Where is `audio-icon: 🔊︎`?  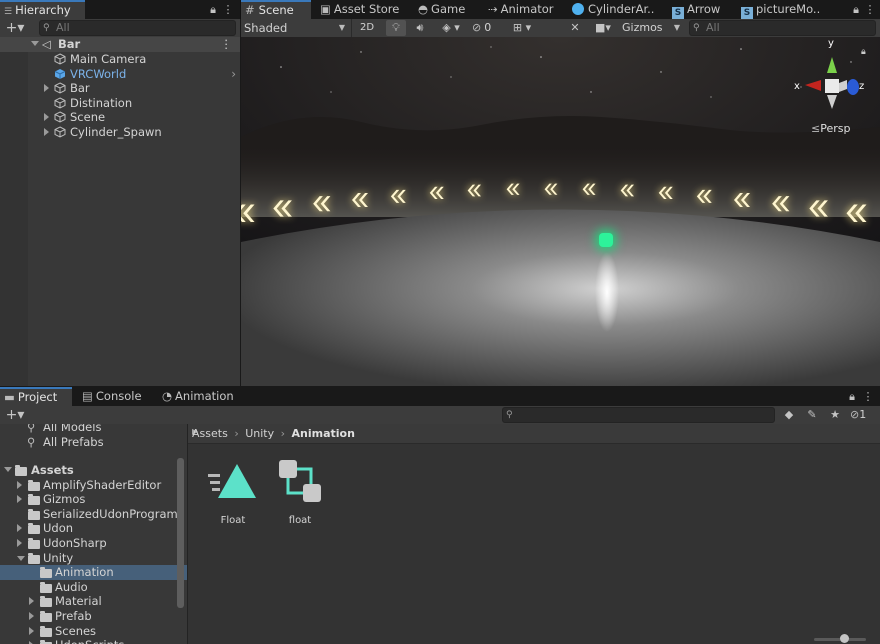
audio-icon: 🔊︎ is located at coordinates (420, 28).